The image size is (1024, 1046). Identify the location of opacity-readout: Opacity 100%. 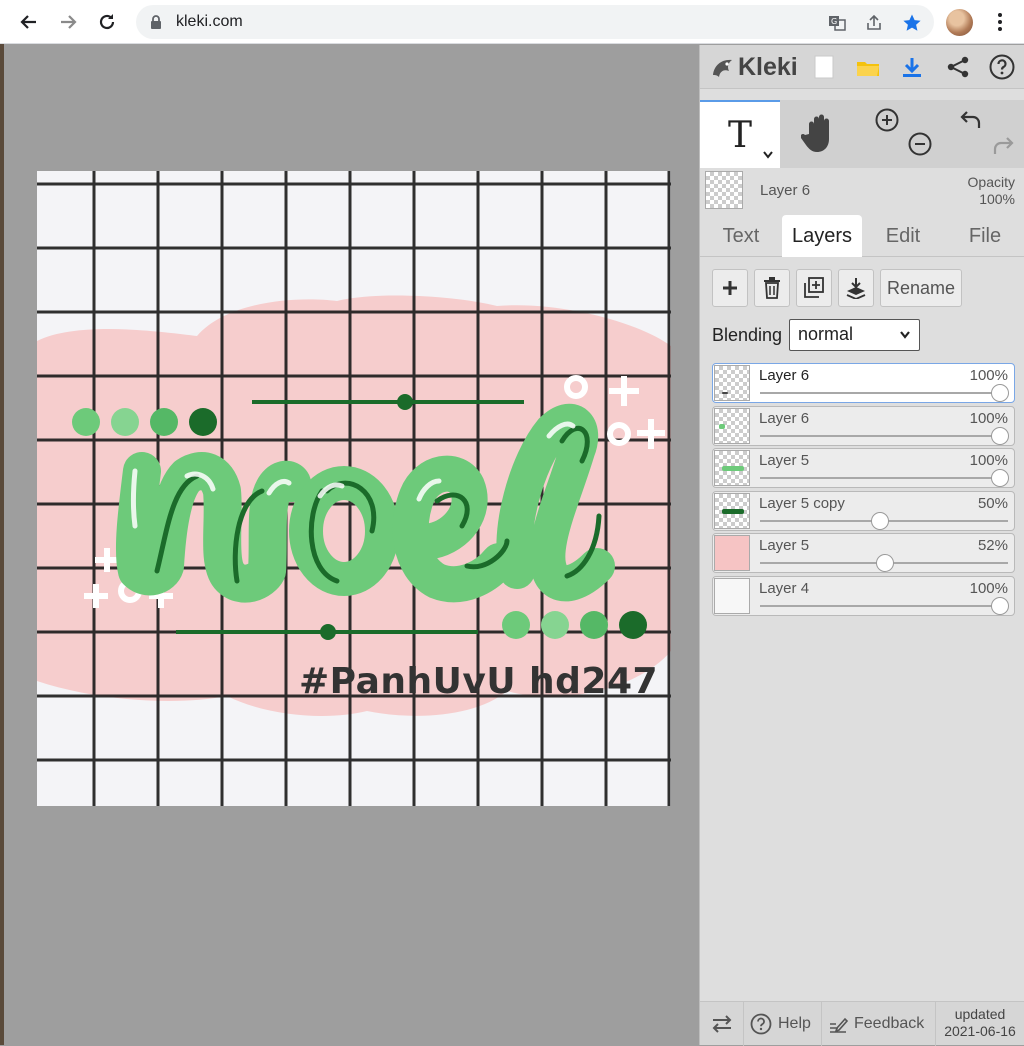
(991, 191).